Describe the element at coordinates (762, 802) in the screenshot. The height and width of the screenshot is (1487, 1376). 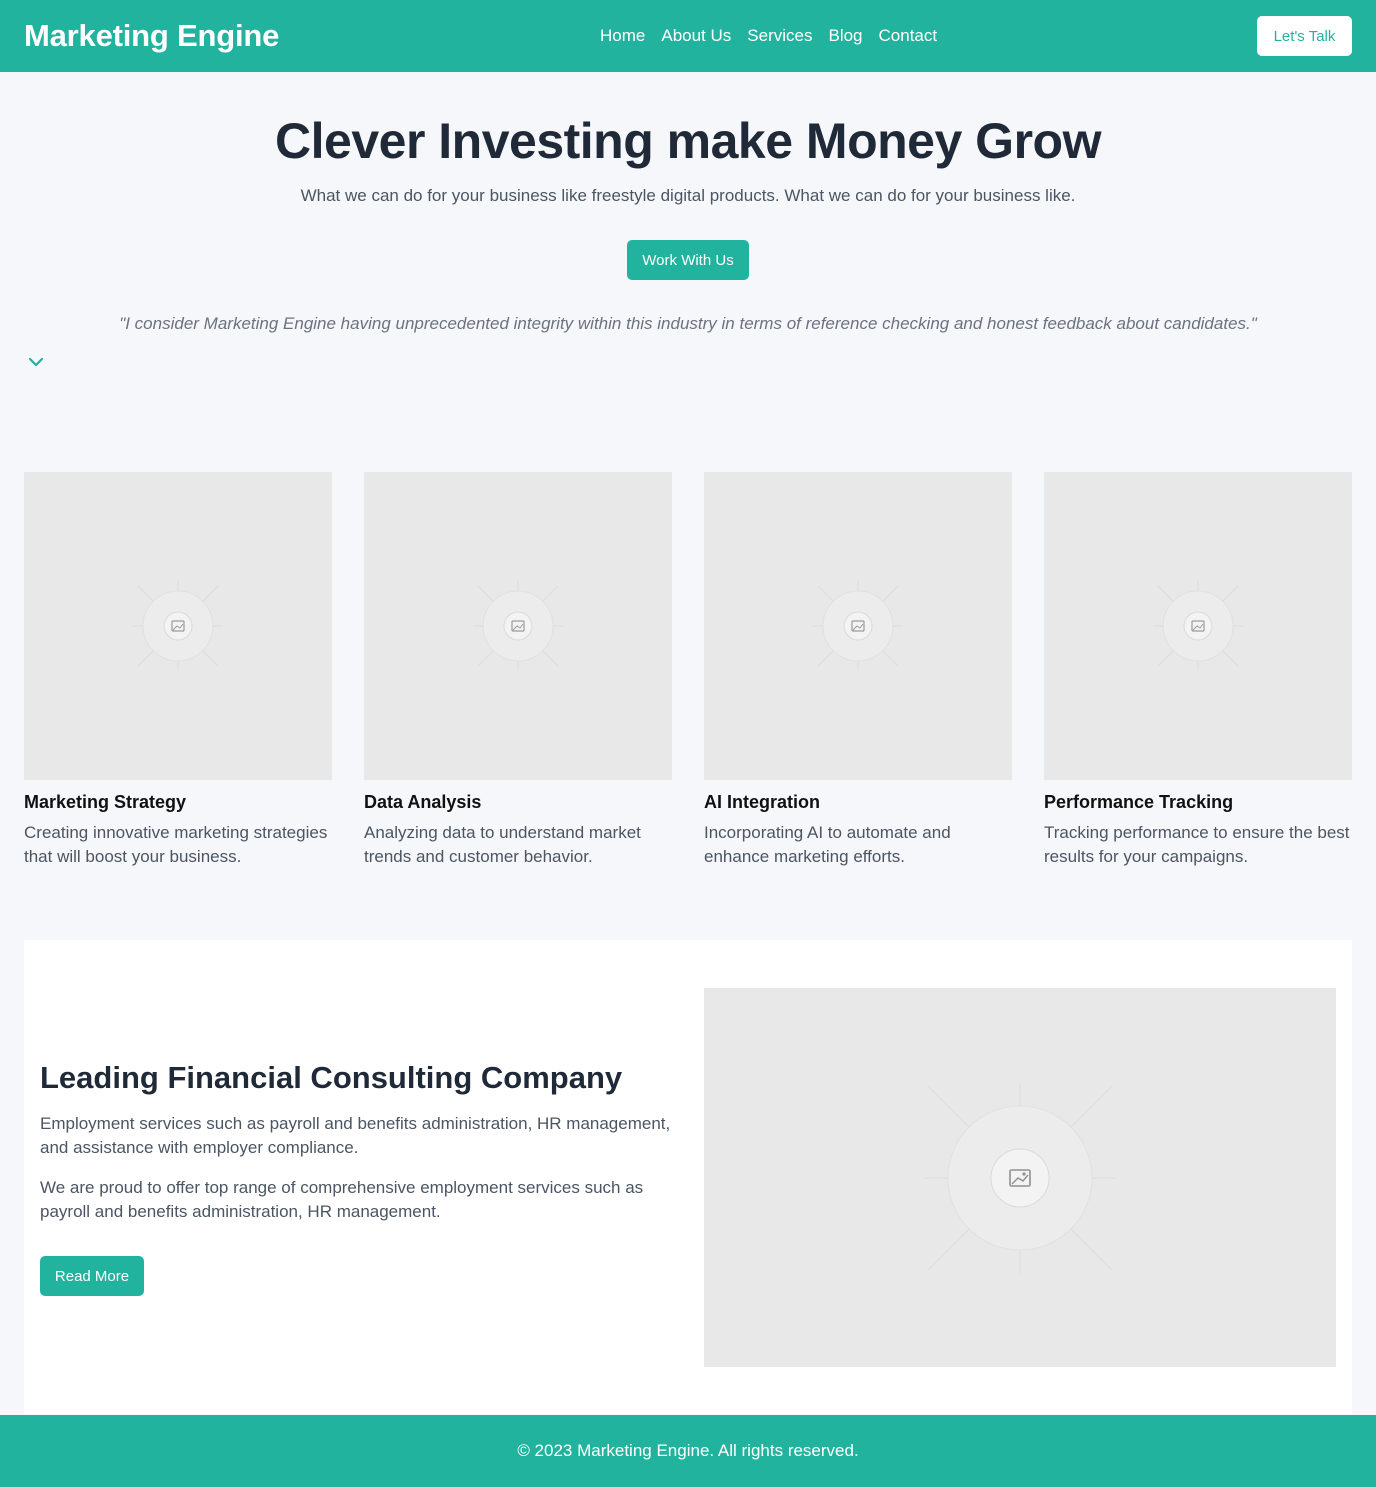
I see `service-title: AI Integration` at that location.